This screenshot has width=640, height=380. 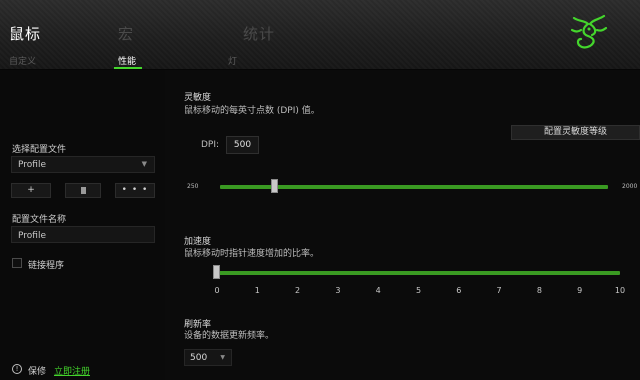 I want to click on tab-macro: 宏, so click(x=126, y=33).